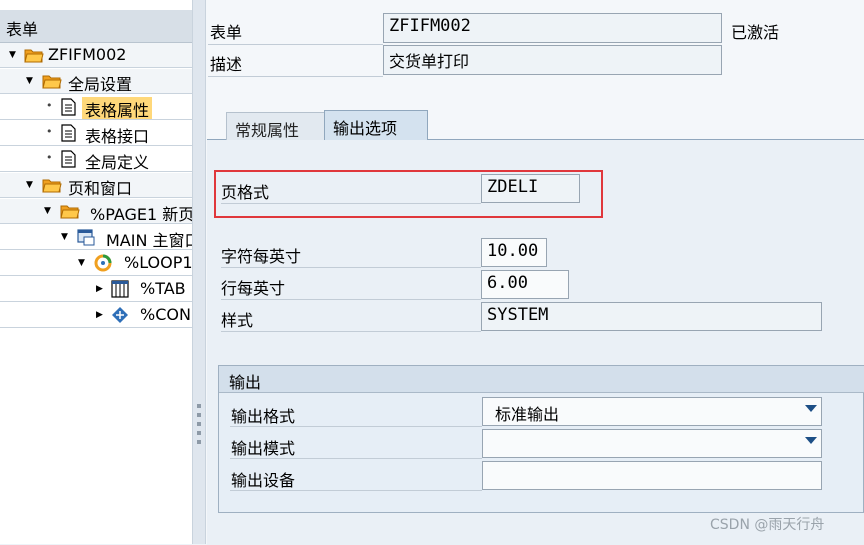  I want to click on tree-node-label: 全局定义, so click(117, 162).